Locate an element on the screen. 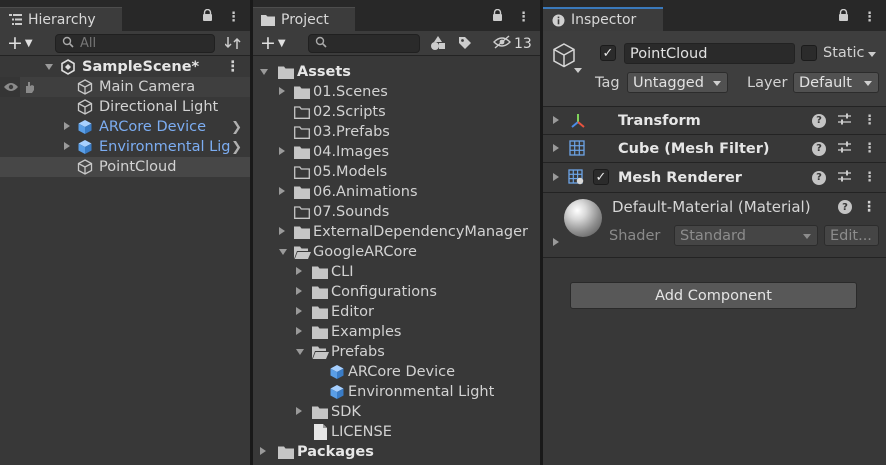  create-asset-button: + ▼ is located at coordinates (273, 45).